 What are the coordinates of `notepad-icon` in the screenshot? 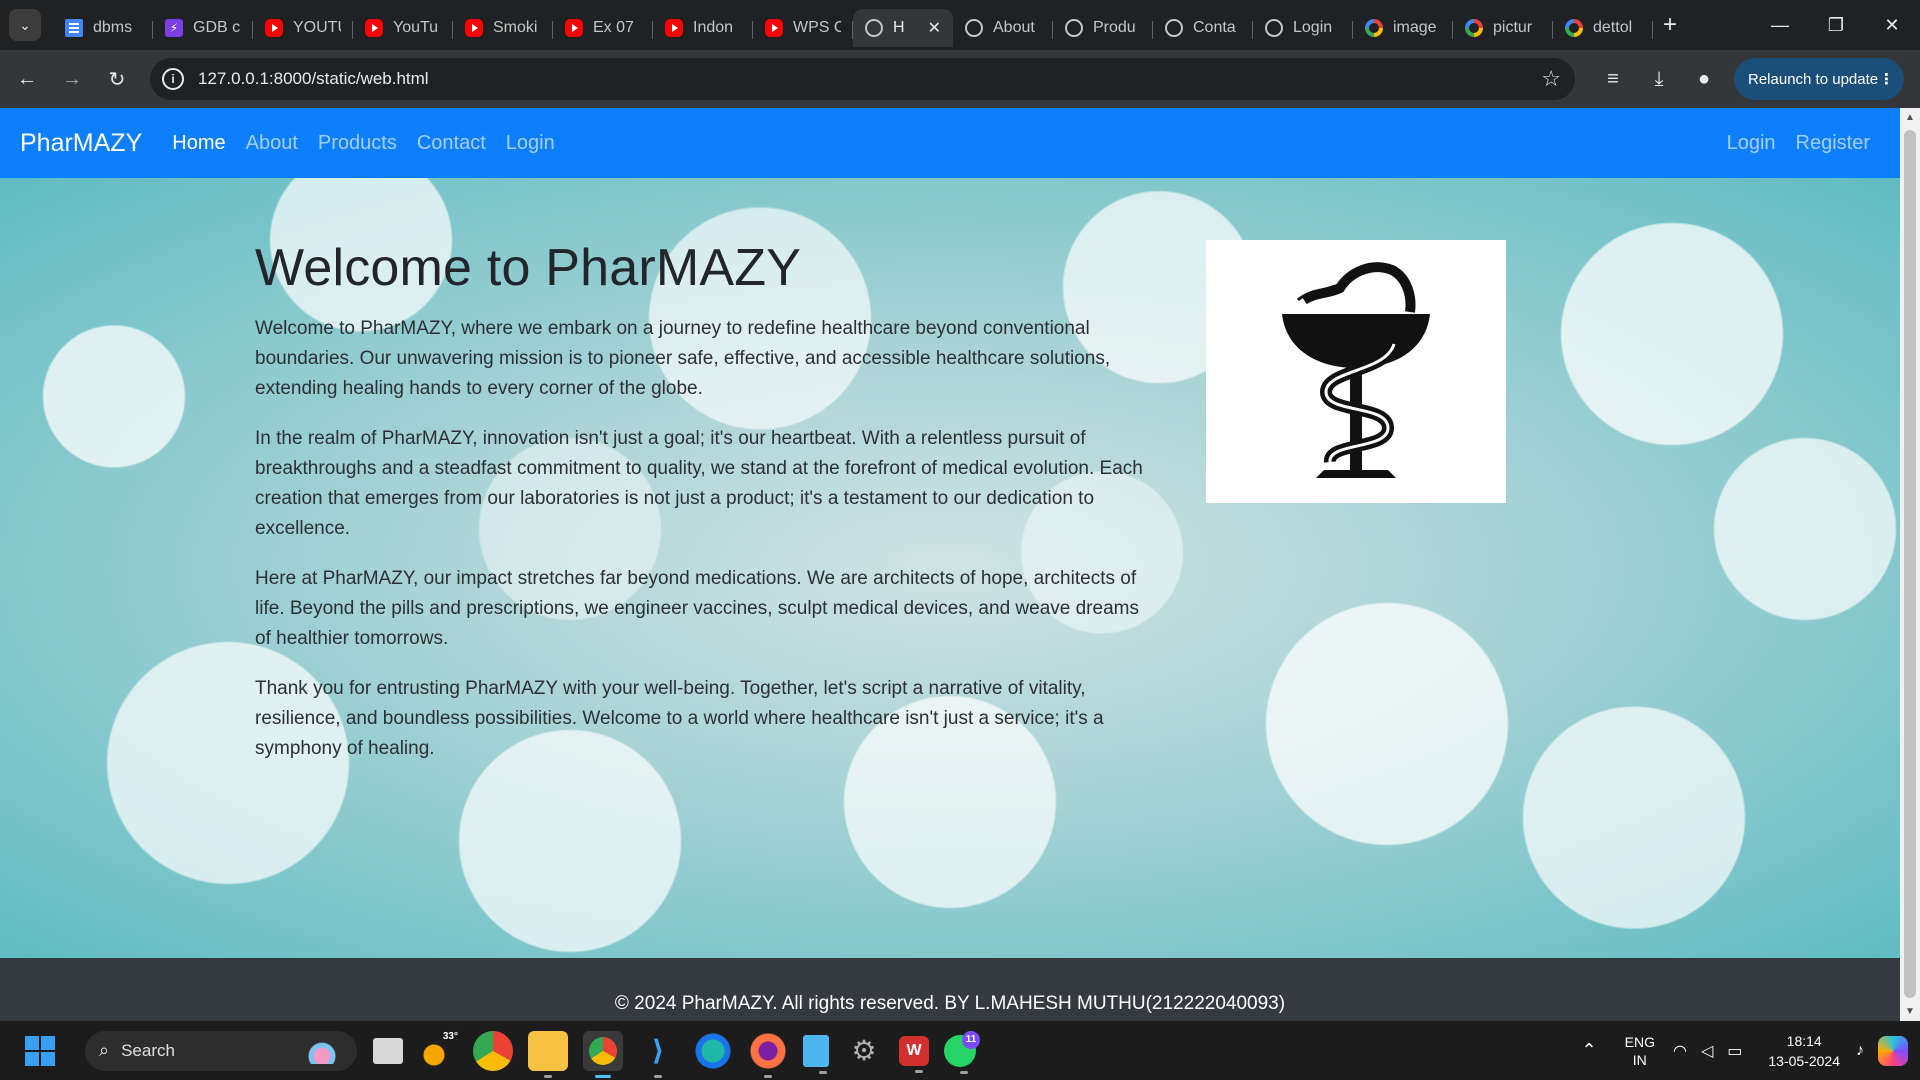 It's located at (816, 1054).